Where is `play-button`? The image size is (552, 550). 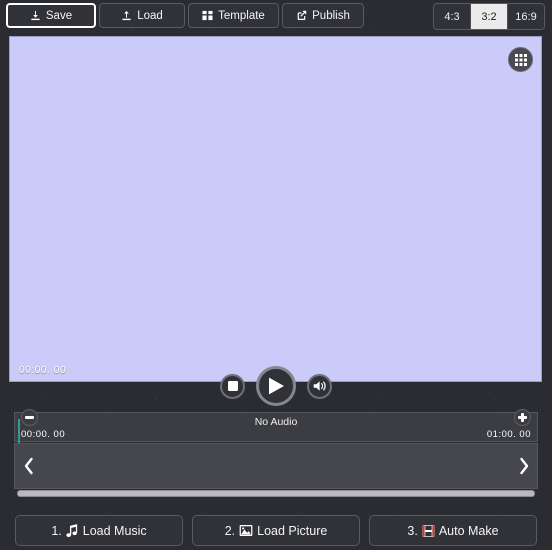
play-button is located at coordinates (276, 386).